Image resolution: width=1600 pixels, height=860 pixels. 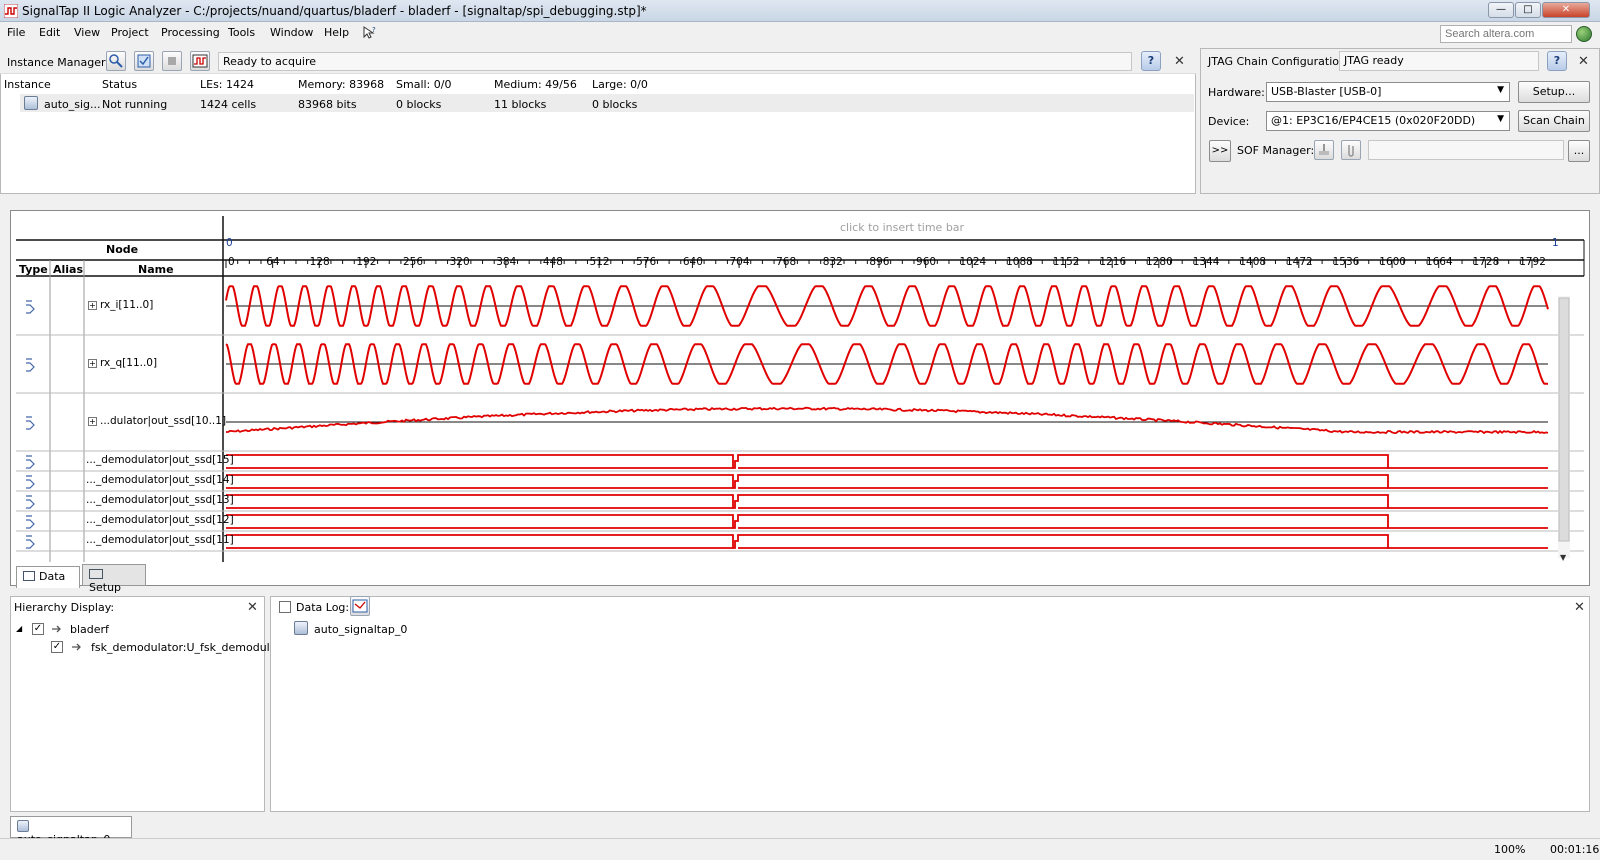 What do you see at coordinates (38, 629) in the screenshot?
I see `bladerf-checkbox: ✓` at bounding box center [38, 629].